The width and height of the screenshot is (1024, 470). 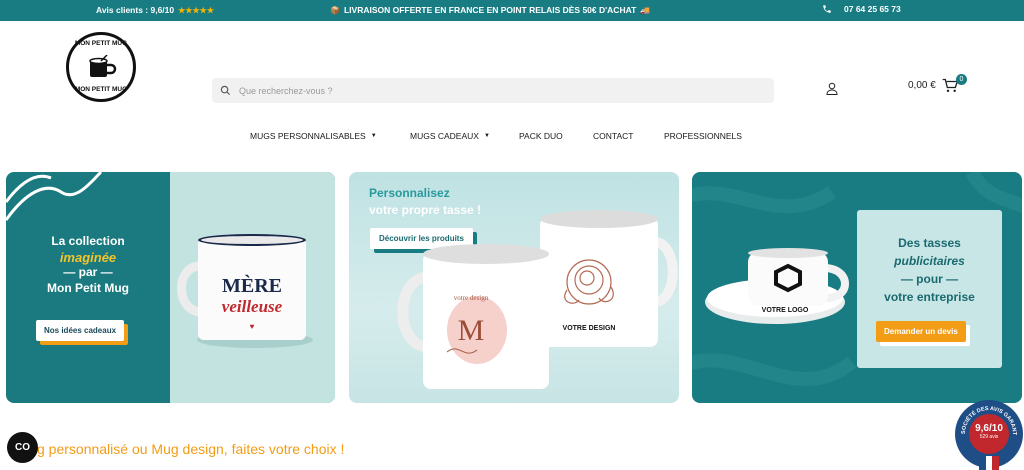 I want to click on user-icon, so click(x=832, y=88).